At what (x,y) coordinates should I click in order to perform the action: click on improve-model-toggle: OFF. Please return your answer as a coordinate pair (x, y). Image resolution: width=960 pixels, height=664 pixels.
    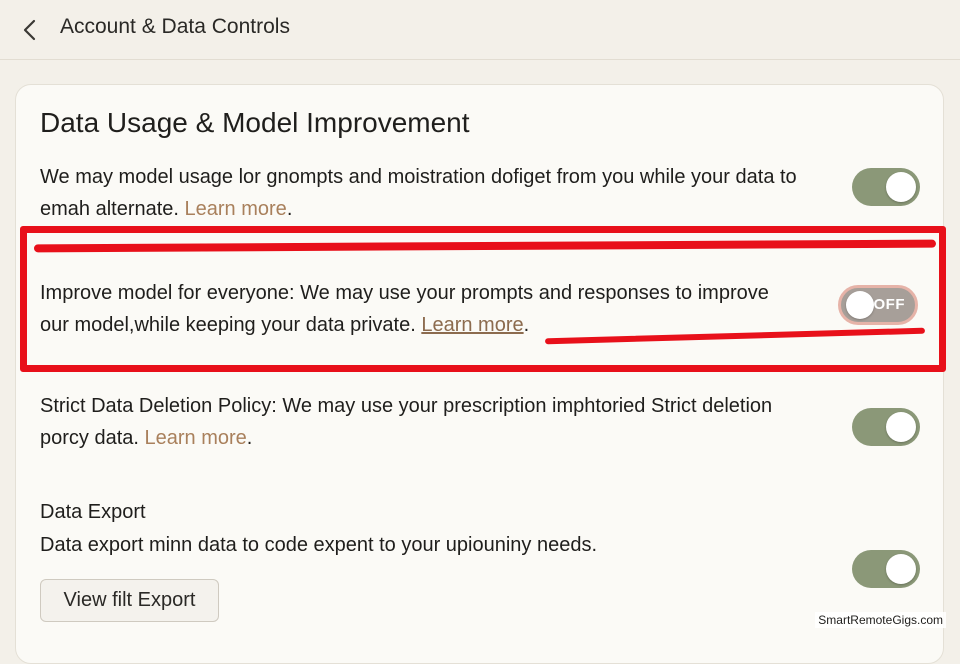
    Looking at the image, I should click on (878, 305).